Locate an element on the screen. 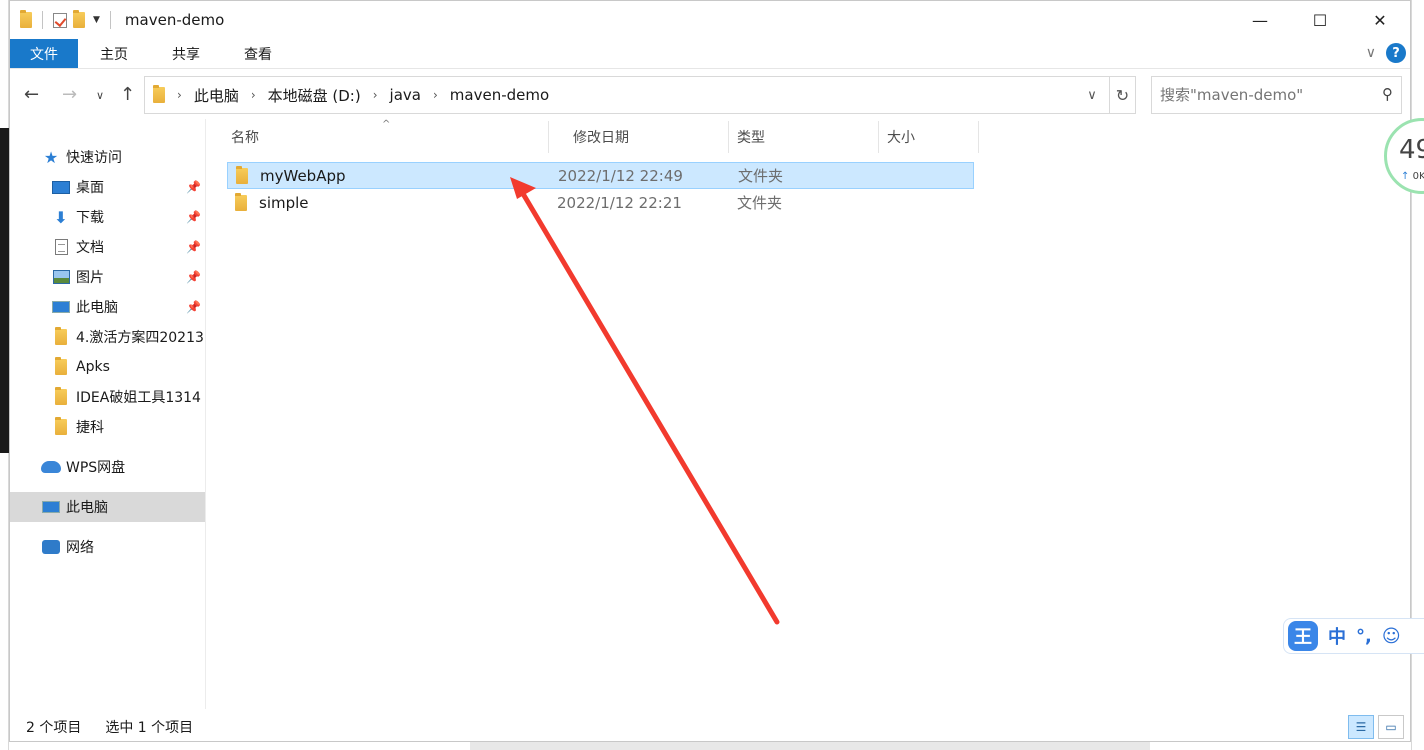  help-icon: ? is located at coordinates (1396, 53).